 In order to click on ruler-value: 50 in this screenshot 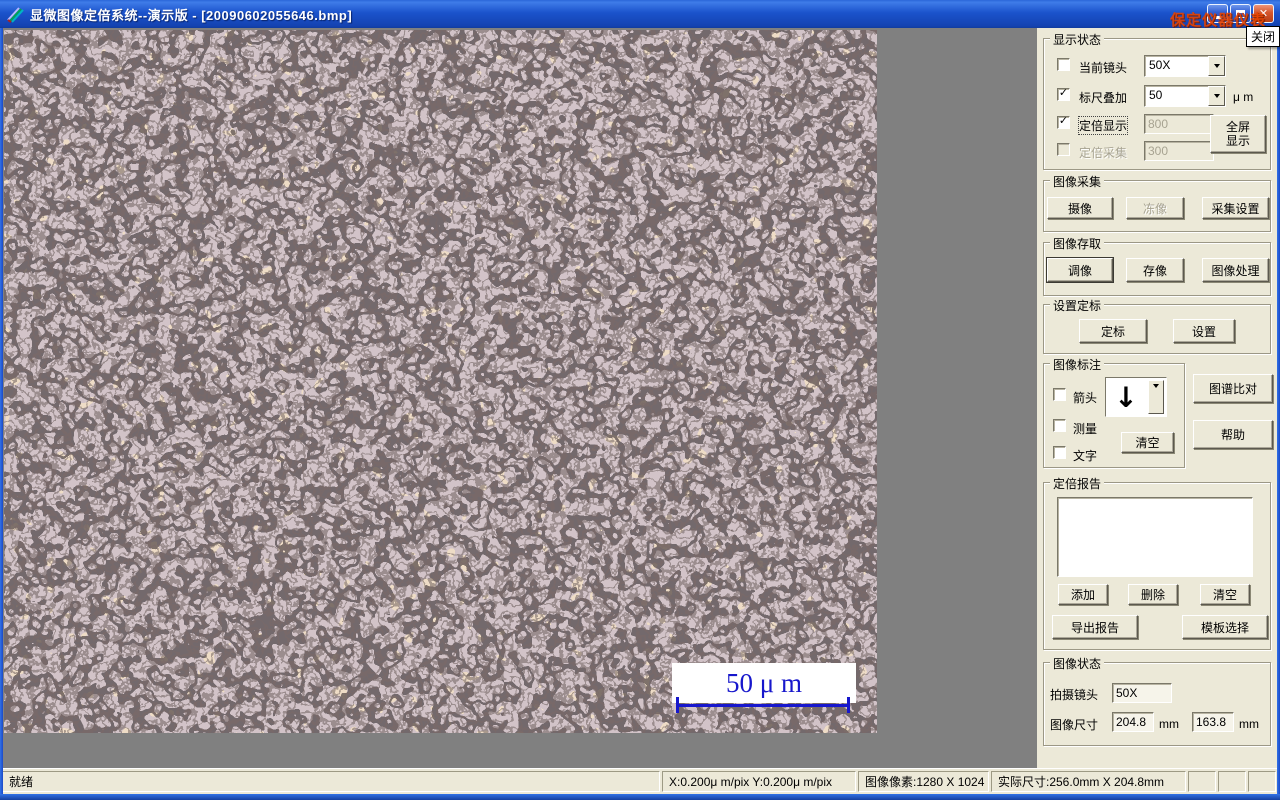, I will do `click(1156, 95)`.